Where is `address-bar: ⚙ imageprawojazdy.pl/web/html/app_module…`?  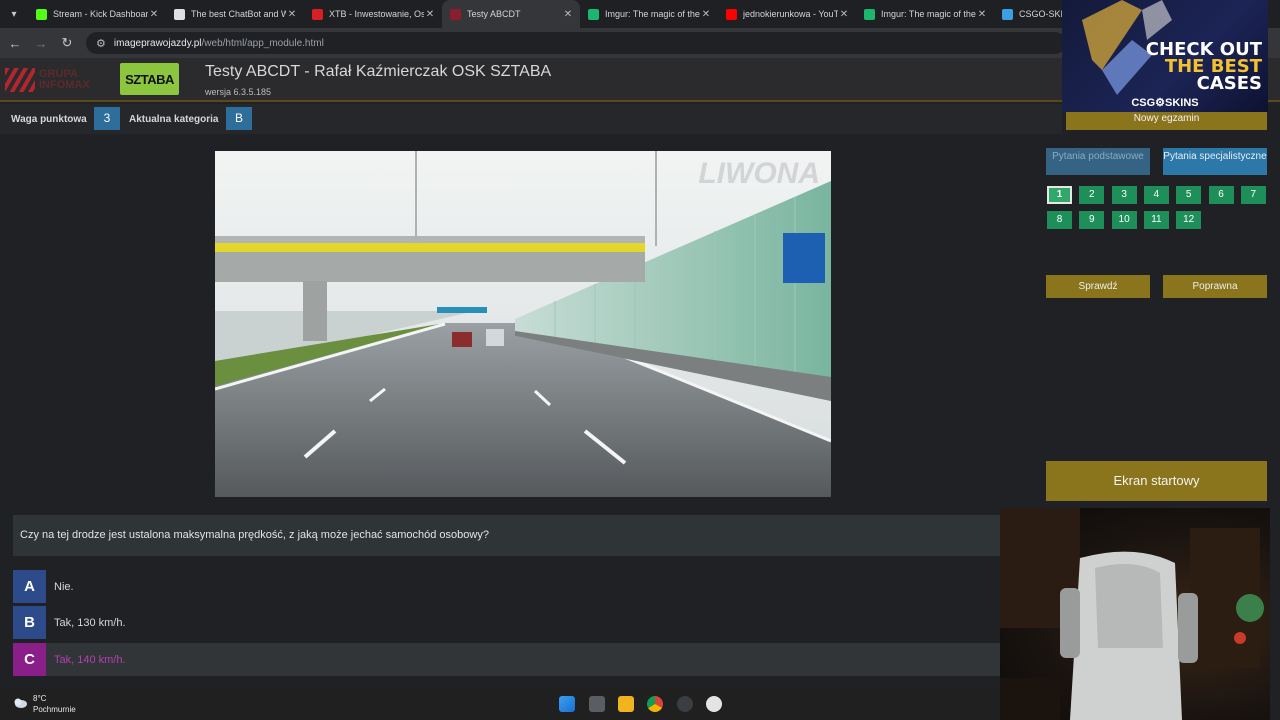 address-bar: ⚙ imageprawojazdy.pl/web/html/app_module… is located at coordinates (576, 43).